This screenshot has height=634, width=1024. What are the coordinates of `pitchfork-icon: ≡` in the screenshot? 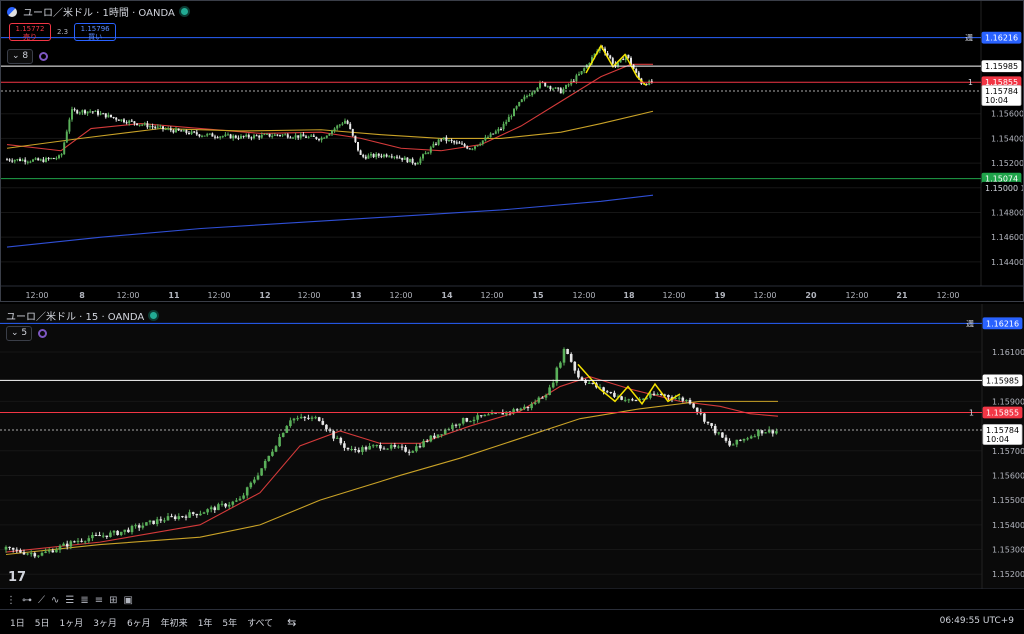 It's located at (99, 600).